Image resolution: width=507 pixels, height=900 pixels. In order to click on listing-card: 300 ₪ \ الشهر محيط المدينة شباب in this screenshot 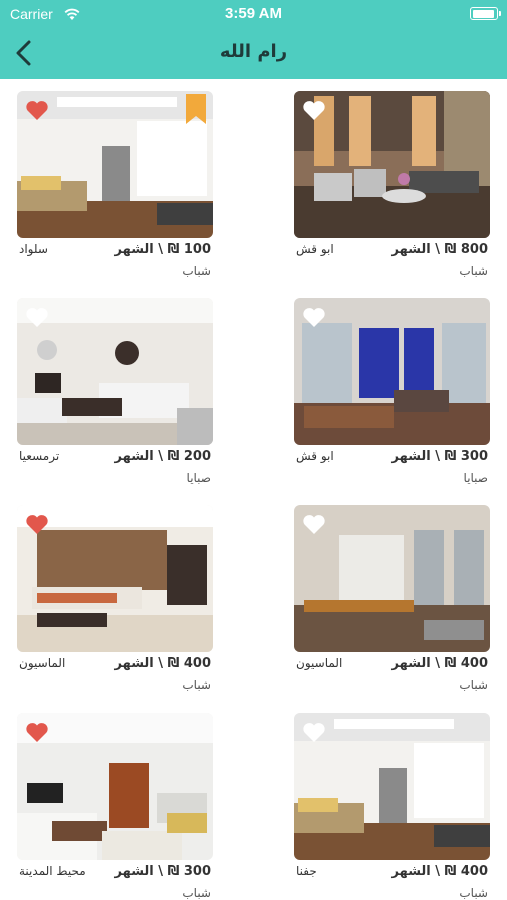, I will do `click(115, 800)`.